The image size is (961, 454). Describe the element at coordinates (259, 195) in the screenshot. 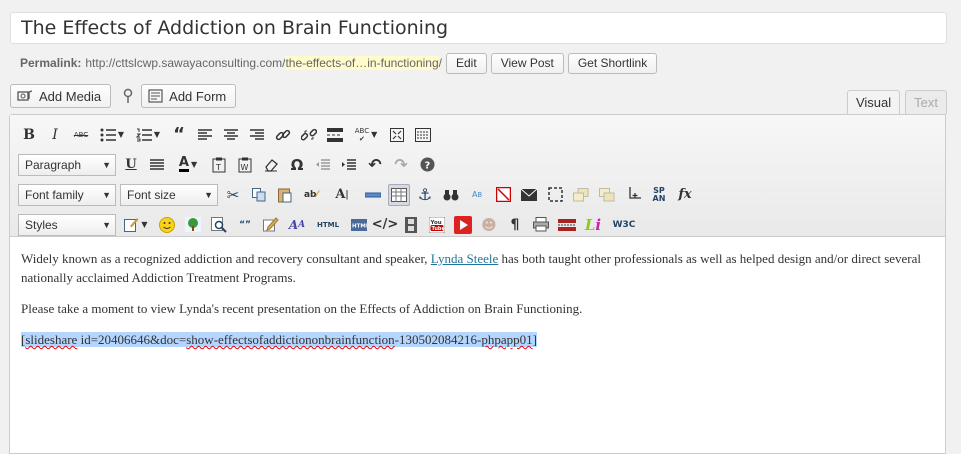

I see `copy-button` at that location.